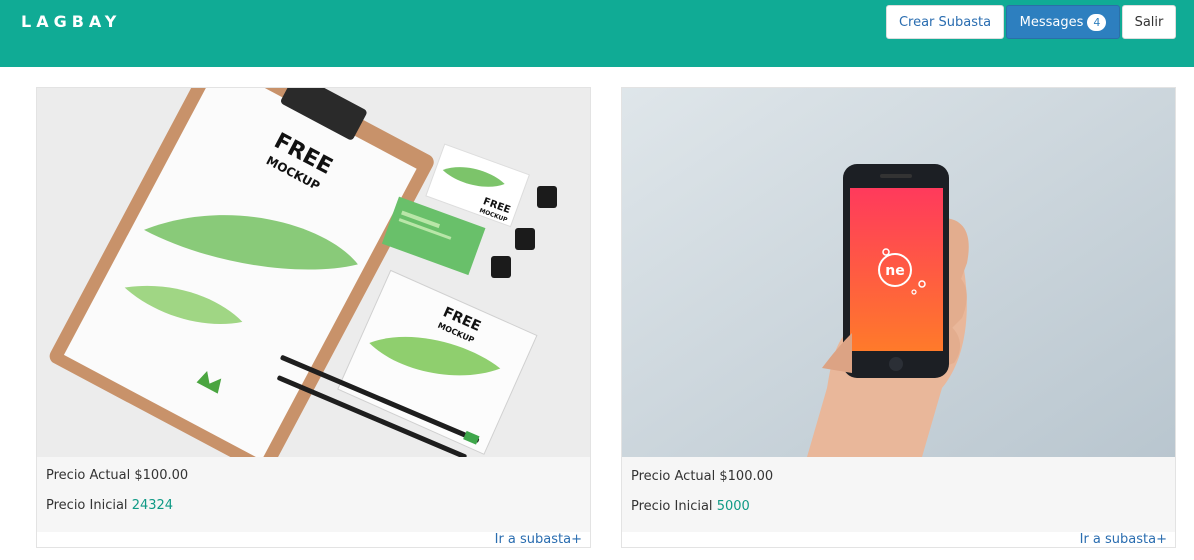 This screenshot has height=560, width=1194. Describe the element at coordinates (733, 506) in the screenshot. I see `initial-price-value: 5000` at that location.